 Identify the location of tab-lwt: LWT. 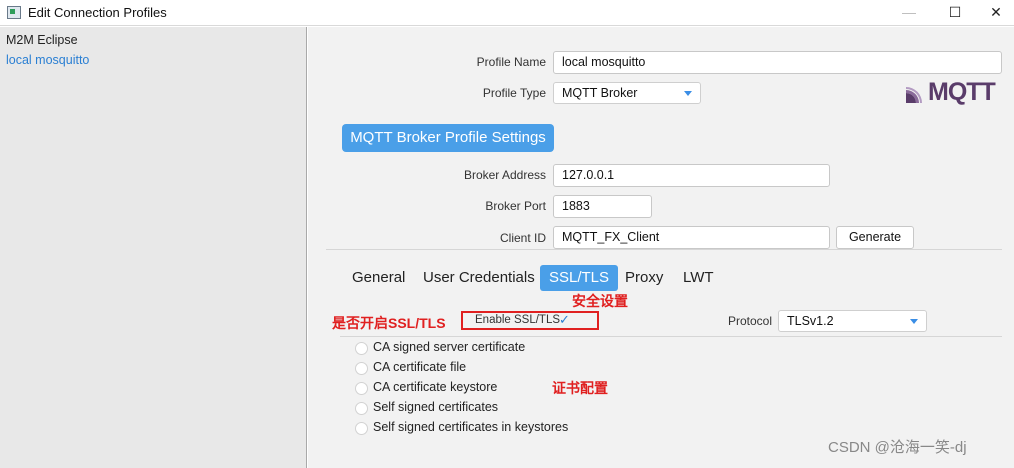
(698, 278).